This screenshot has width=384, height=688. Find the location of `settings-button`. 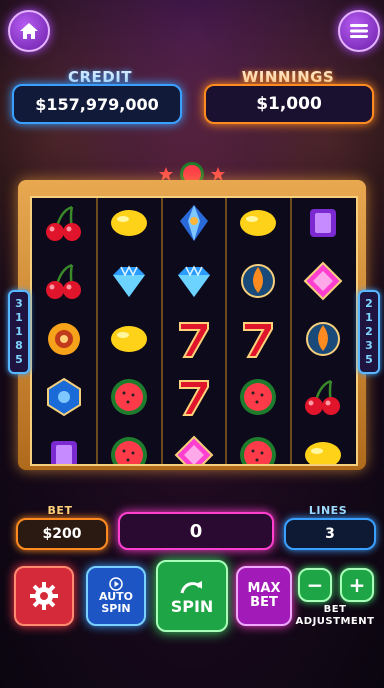

settings-button is located at coordinates (44, 596).